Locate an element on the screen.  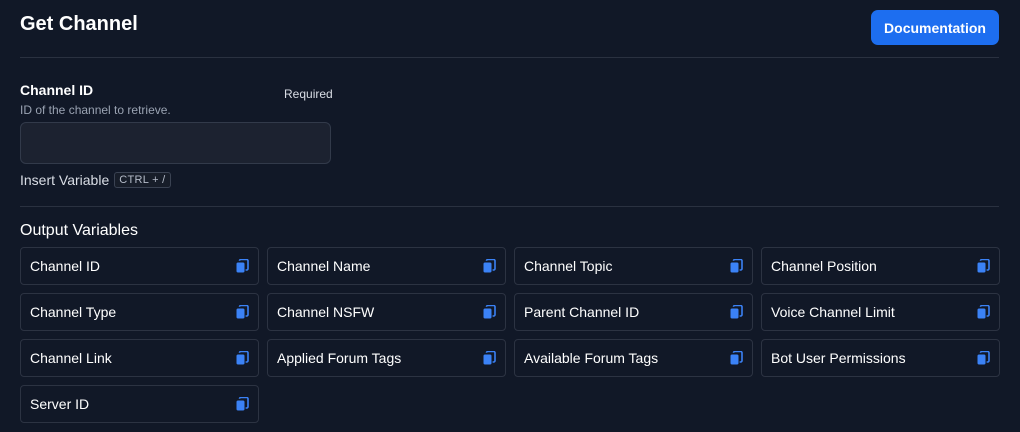
output-variable-card: Channel NSFW is located at coordinates (386, 312).